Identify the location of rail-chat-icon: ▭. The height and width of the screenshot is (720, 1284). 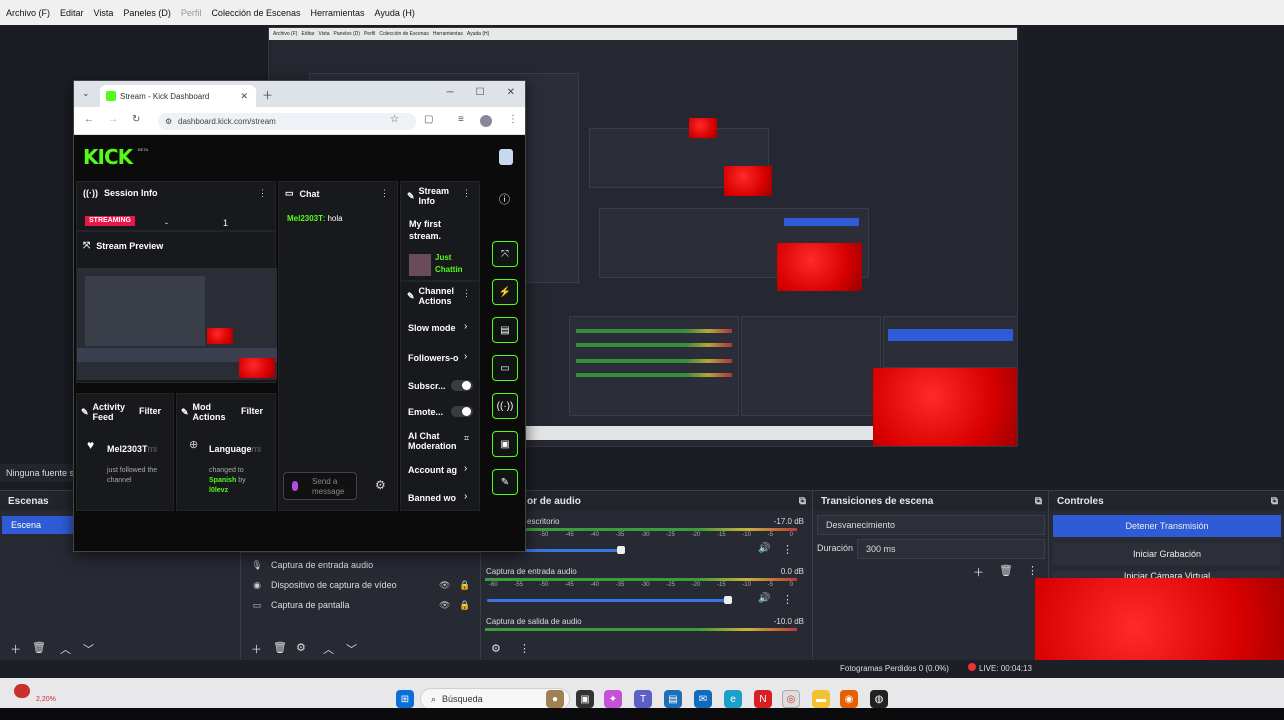
(505, 368).